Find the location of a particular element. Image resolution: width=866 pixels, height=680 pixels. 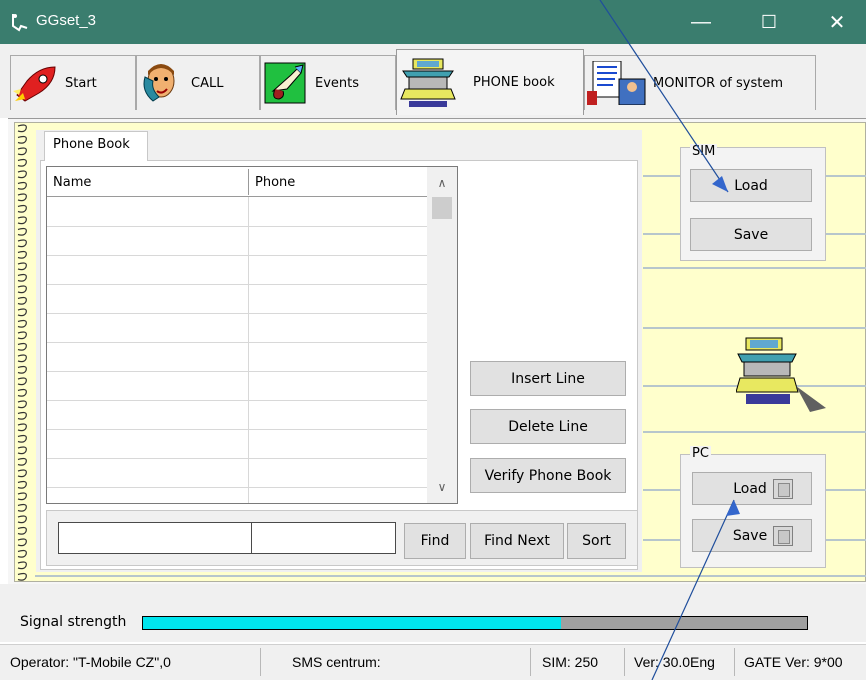

hand-events-icon is located at coordinates (285, 83).